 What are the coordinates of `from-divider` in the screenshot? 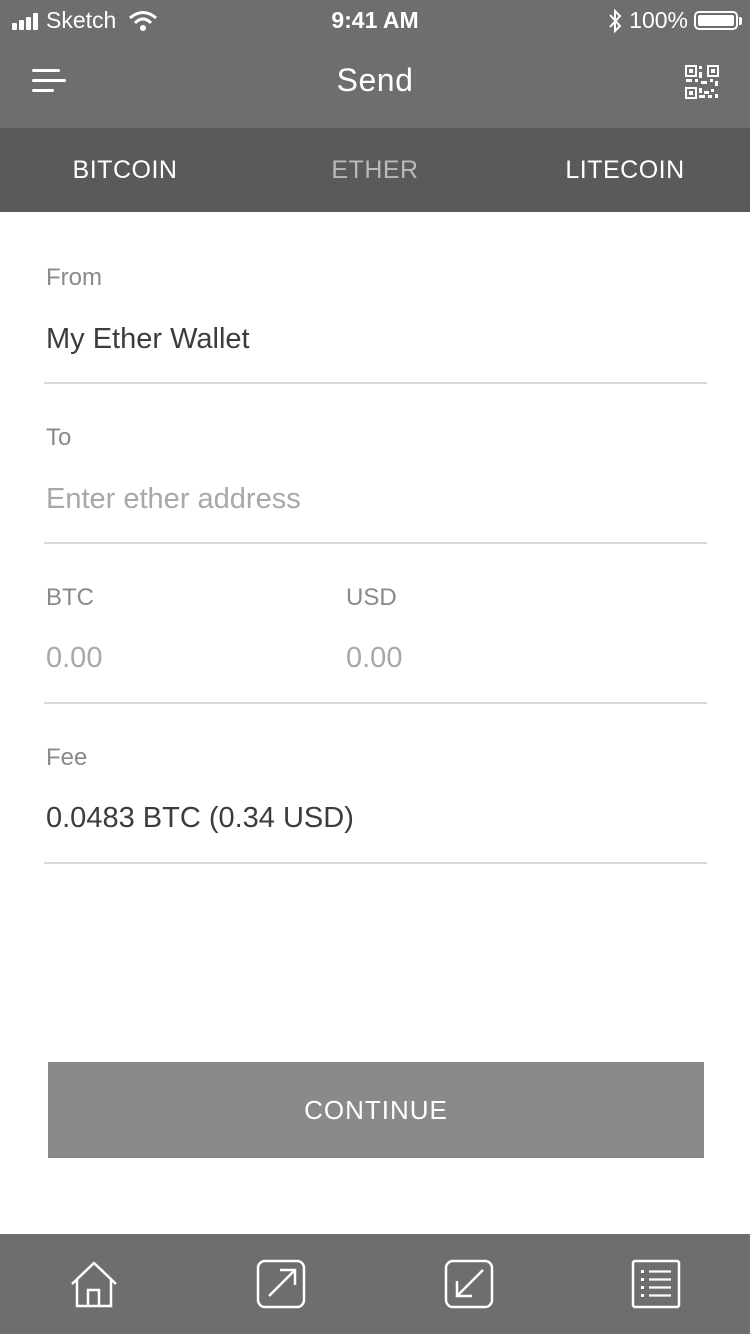 It's located at (375, 383).